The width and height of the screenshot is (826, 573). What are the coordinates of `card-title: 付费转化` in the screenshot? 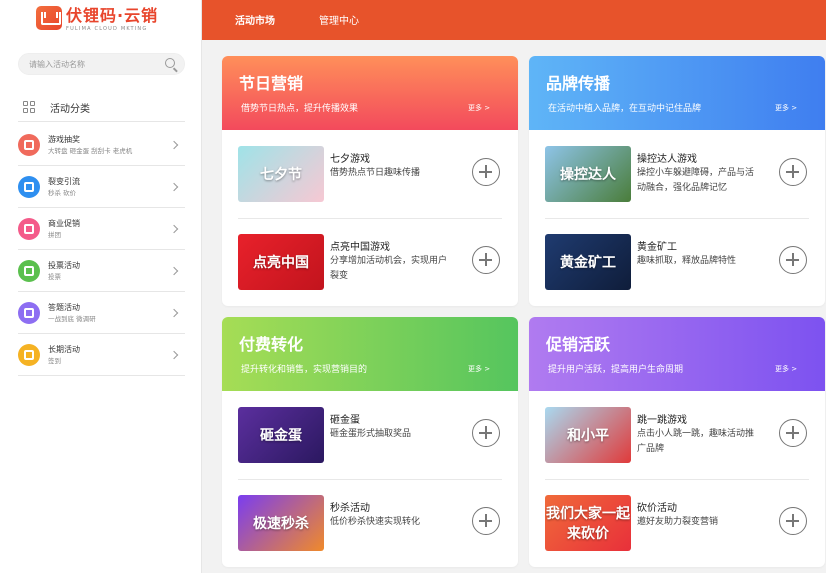 It's located at (271, 344).